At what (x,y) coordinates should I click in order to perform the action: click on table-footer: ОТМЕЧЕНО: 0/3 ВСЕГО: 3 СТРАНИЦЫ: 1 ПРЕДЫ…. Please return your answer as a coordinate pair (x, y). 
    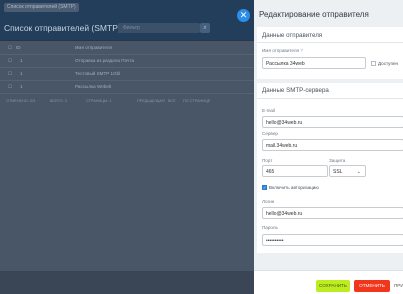
    Looking at the image, I should click on (129, 101).